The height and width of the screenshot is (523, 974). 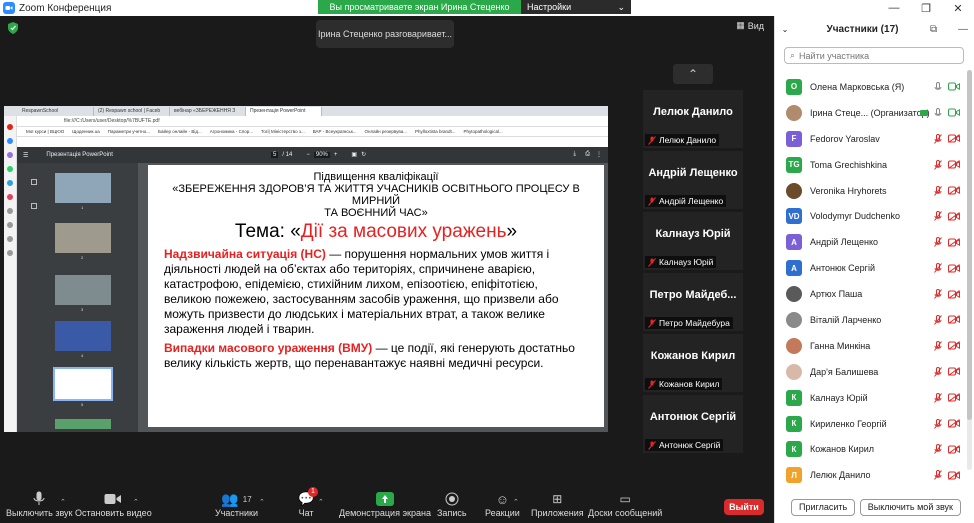 I want to click on video-tile: Петро Майдеб... Петро Майдебура, so click(x=693, y=302).